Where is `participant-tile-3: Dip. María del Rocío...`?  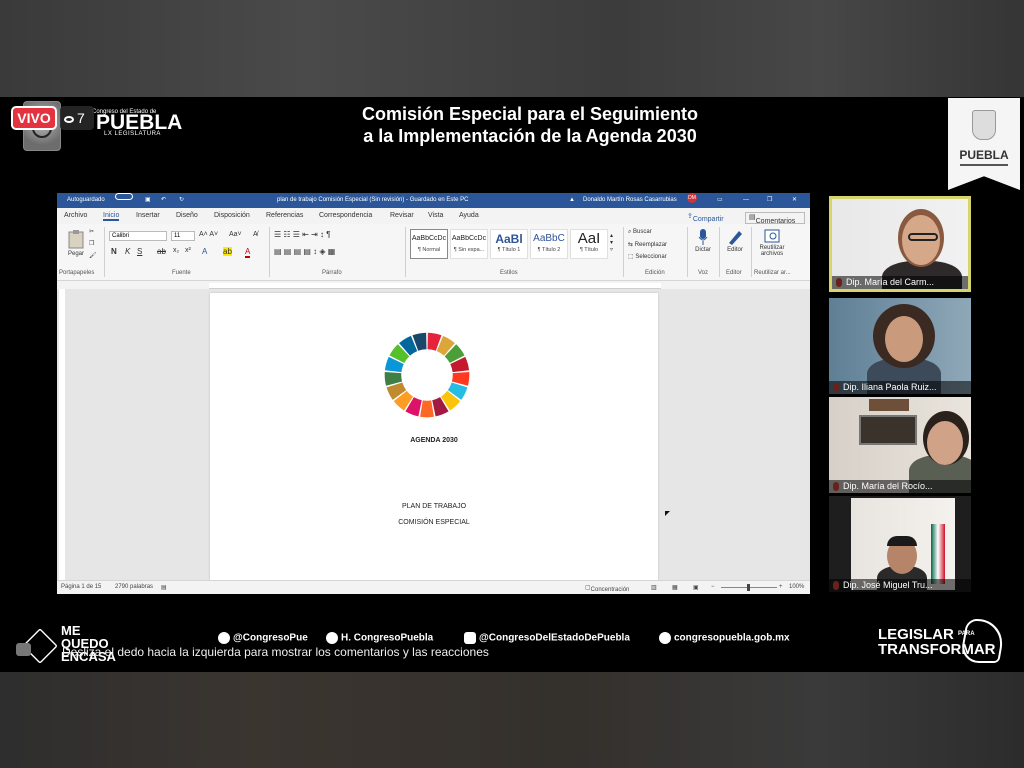
participant-tile-3: Dip. María del Rocío... is located at coordinates (900, 445).